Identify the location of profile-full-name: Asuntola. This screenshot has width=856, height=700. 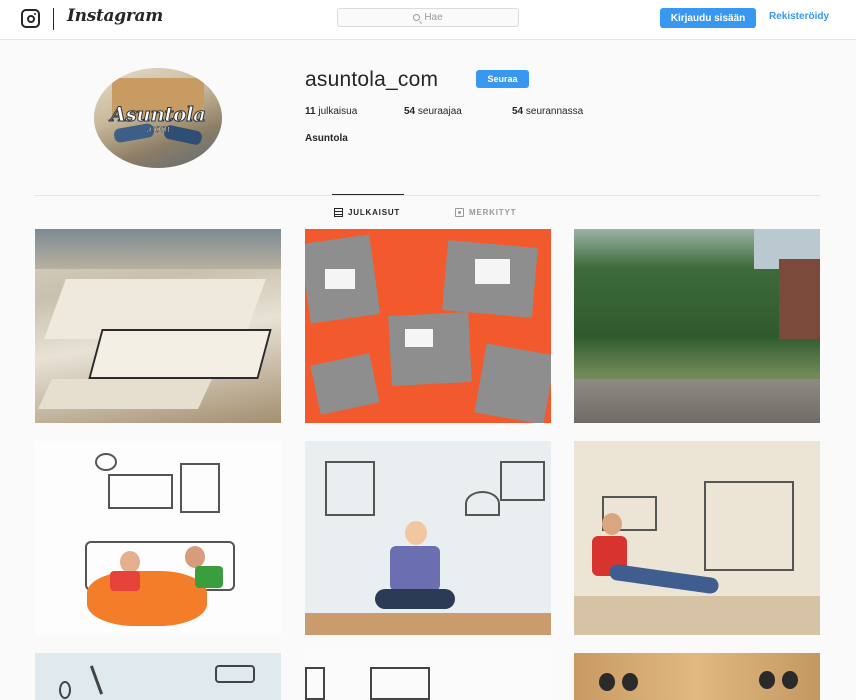
(326, 138).